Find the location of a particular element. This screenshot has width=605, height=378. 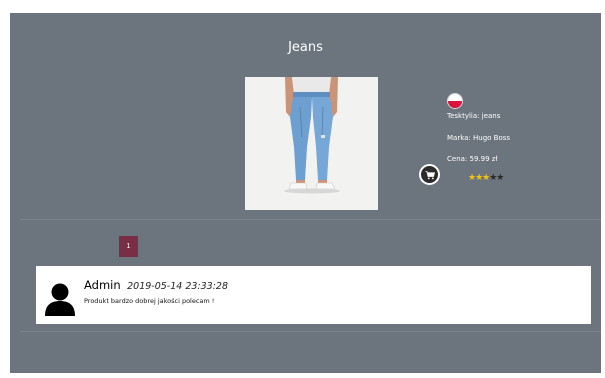

product-image is located at coordinates (311, 143).